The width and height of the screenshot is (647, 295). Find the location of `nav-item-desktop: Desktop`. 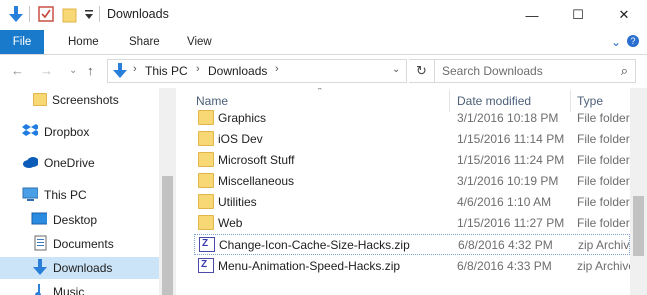

nav-item-desktop: Desktop is located at coordinates (79, 220).